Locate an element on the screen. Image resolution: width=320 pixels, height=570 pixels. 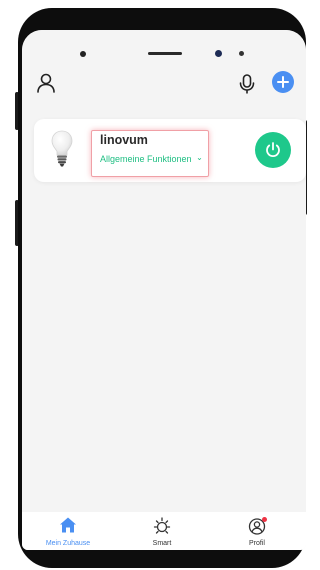
device-card: linovum Allgemeine Funktionen ⌄ is located at coordinates (170, 150).